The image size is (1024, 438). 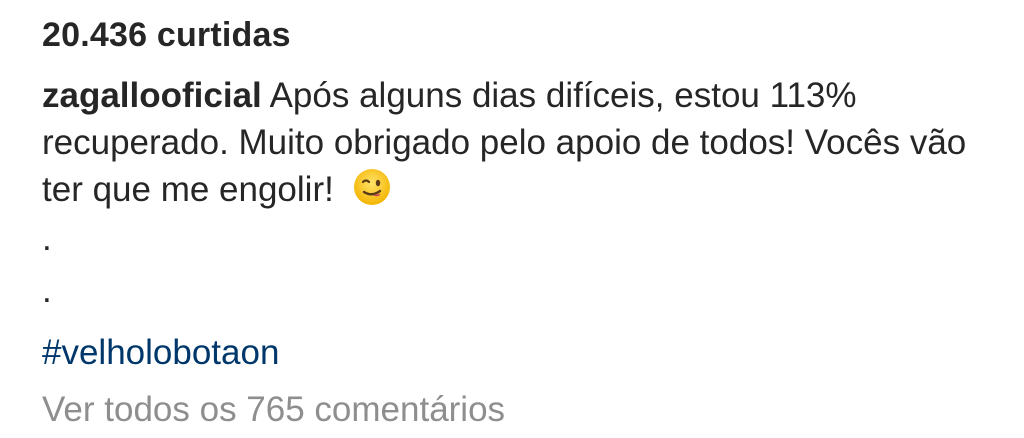 I want to click on view-all-comments-link: Ver todos os 765 comentários, so click(x=522, y=409).